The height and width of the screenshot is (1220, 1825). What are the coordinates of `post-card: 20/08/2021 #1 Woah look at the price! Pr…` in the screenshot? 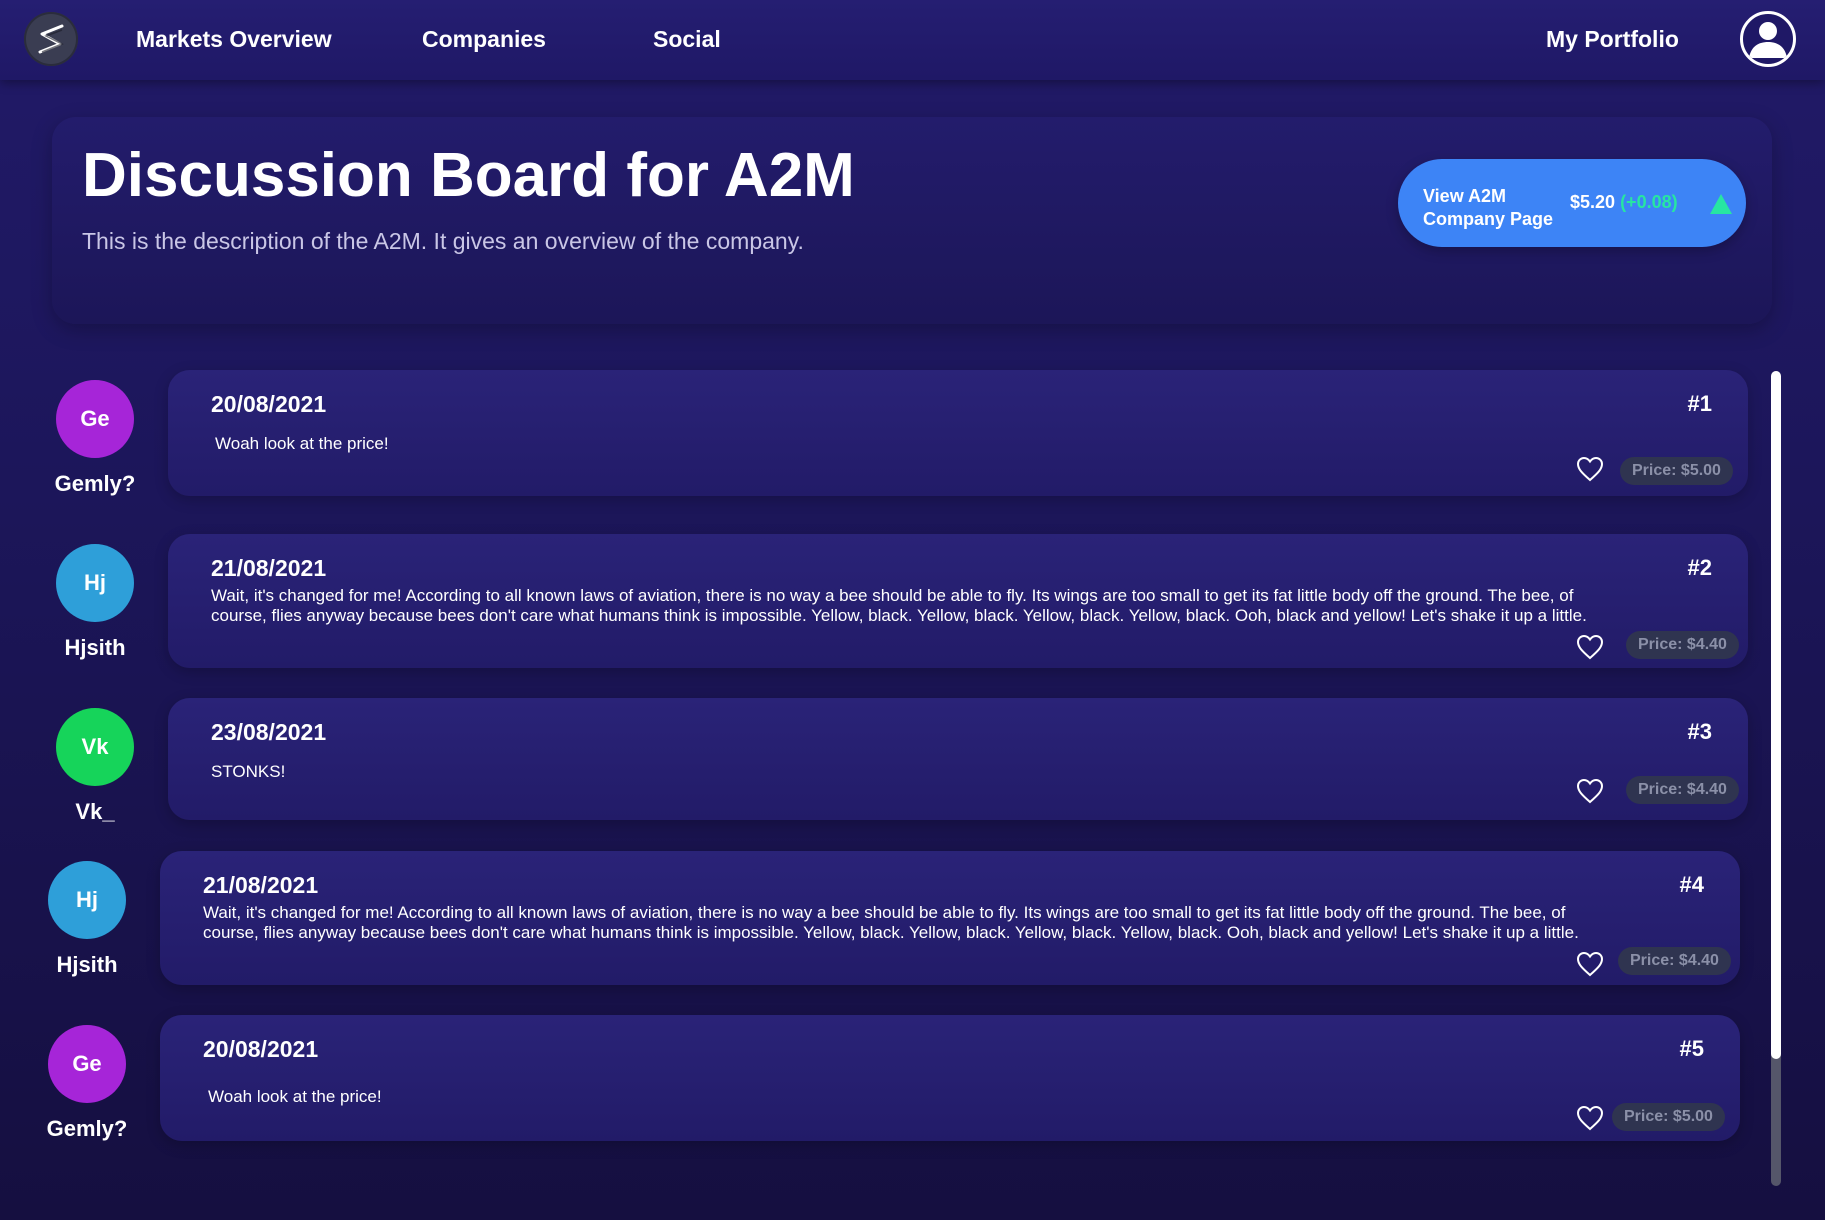 It's located at (958, 433).